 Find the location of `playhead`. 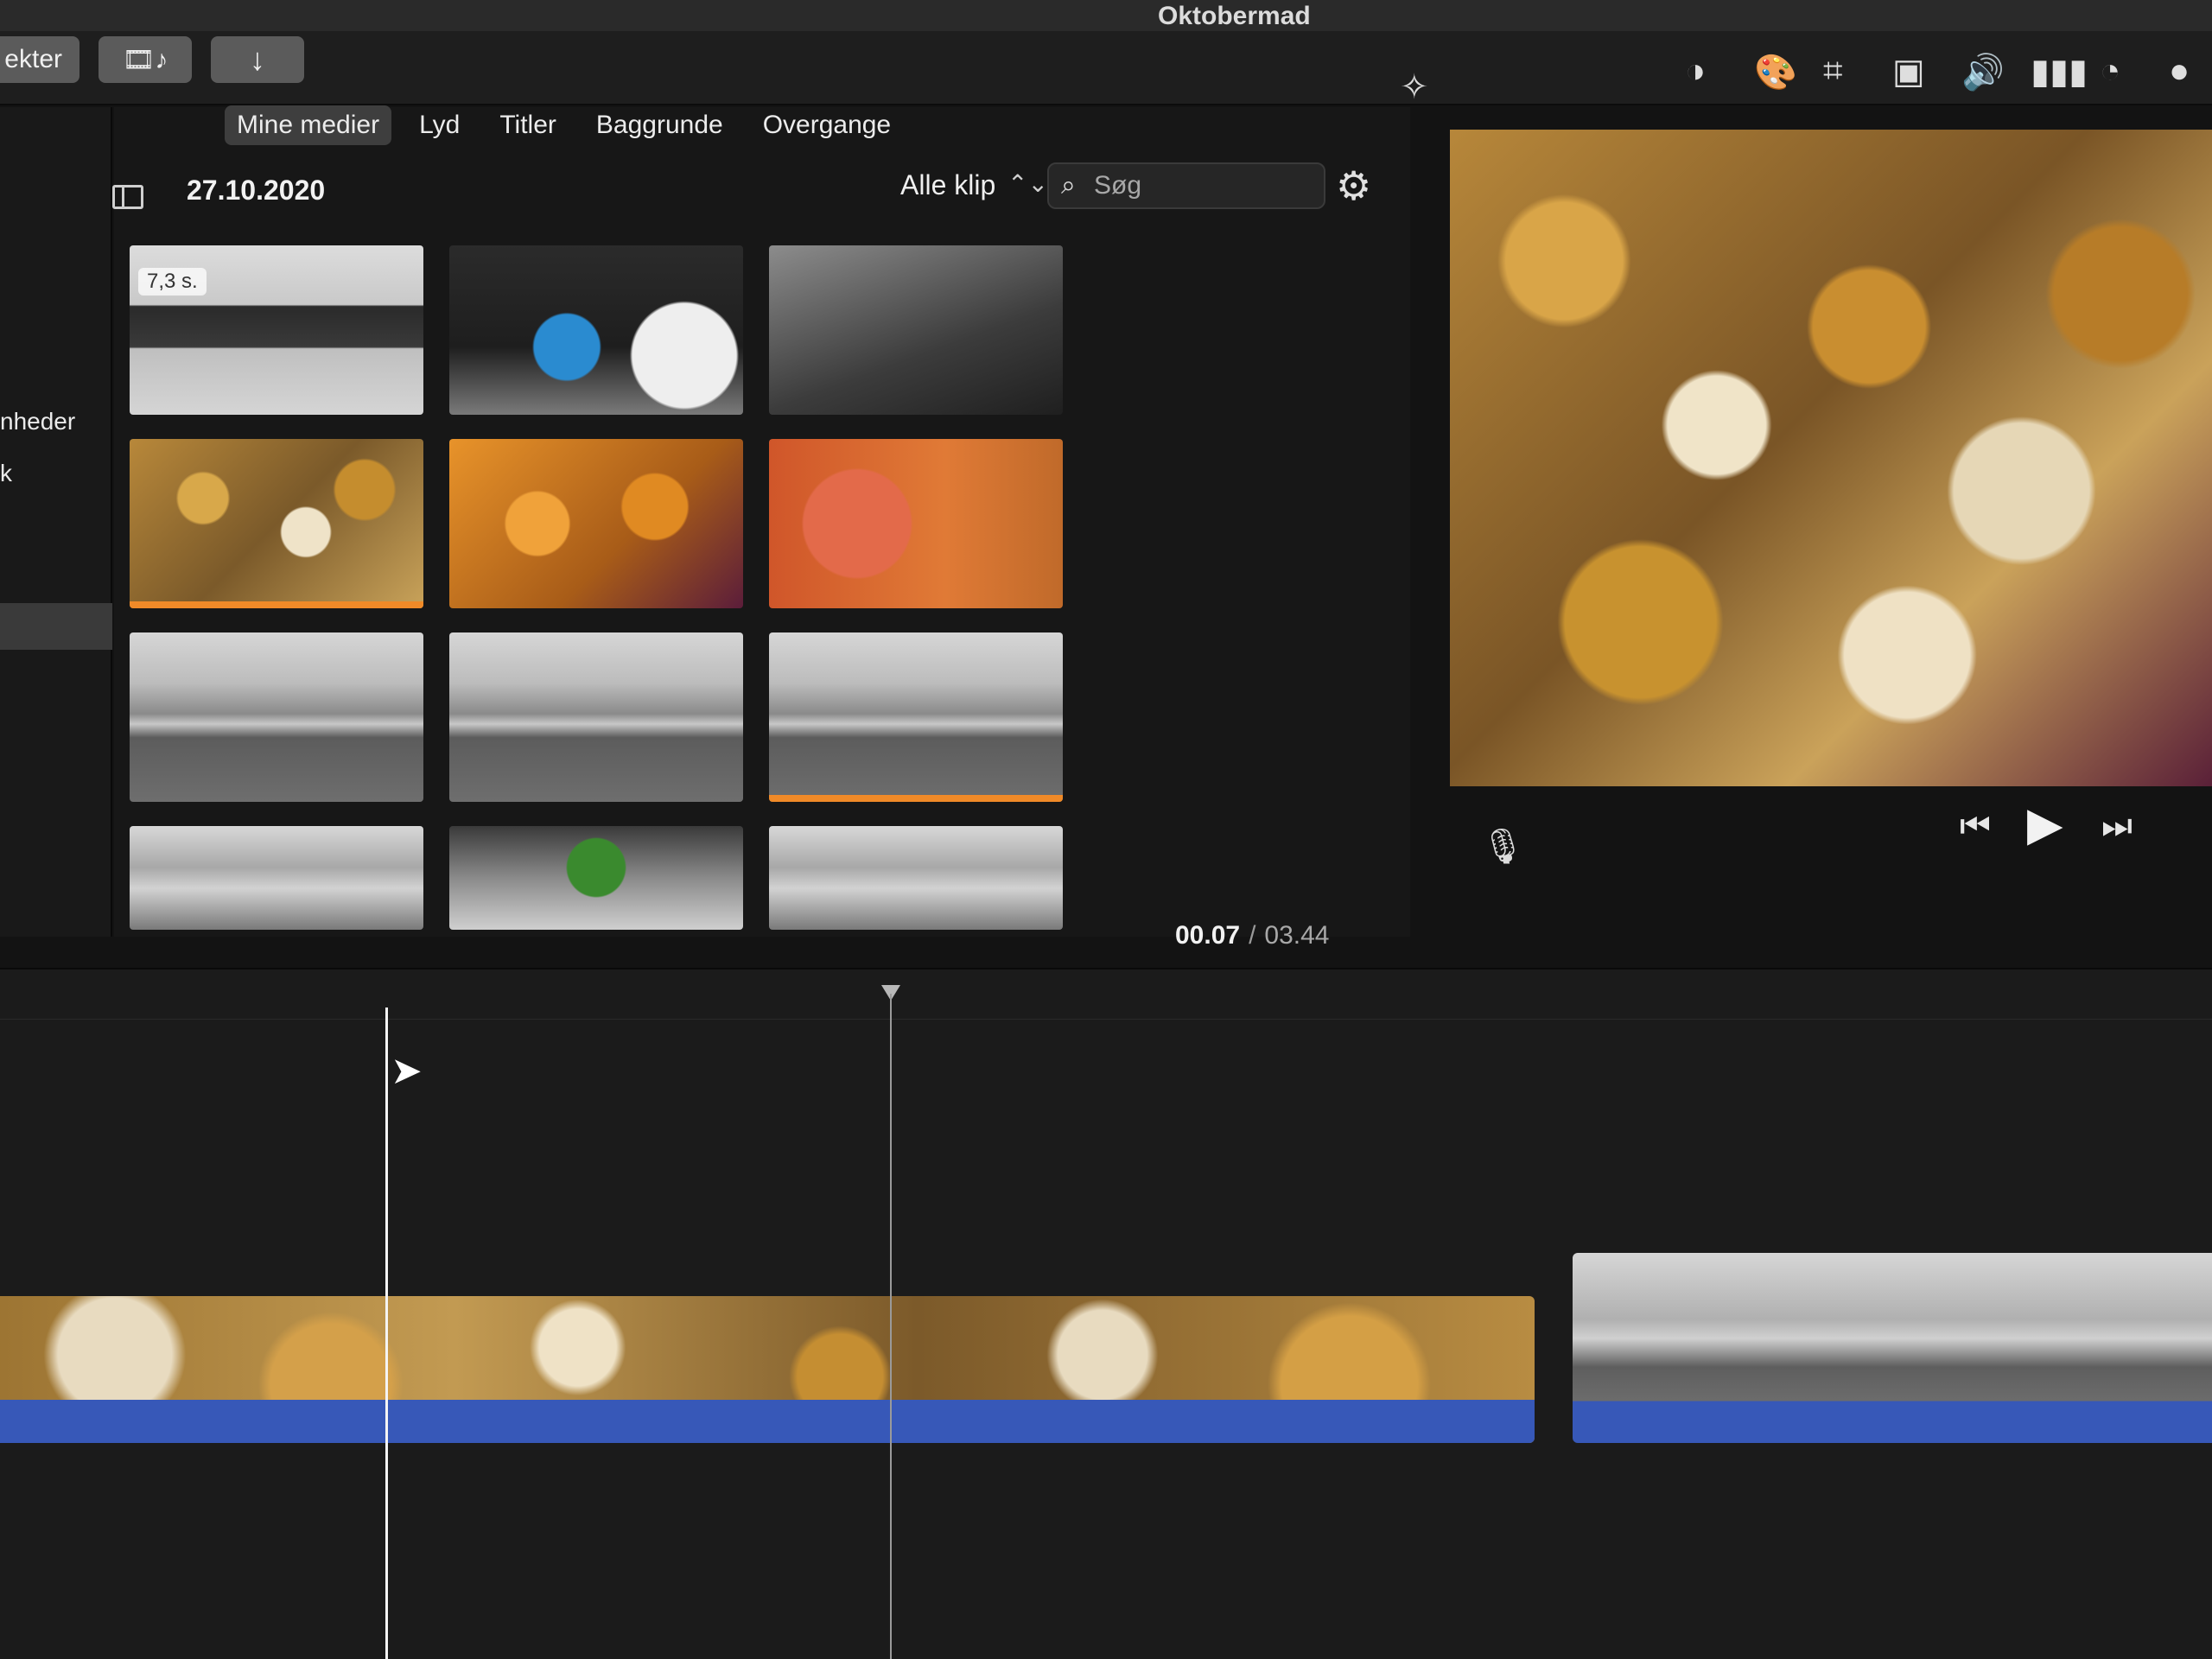

playhead is located at coordinates (386, 1333).